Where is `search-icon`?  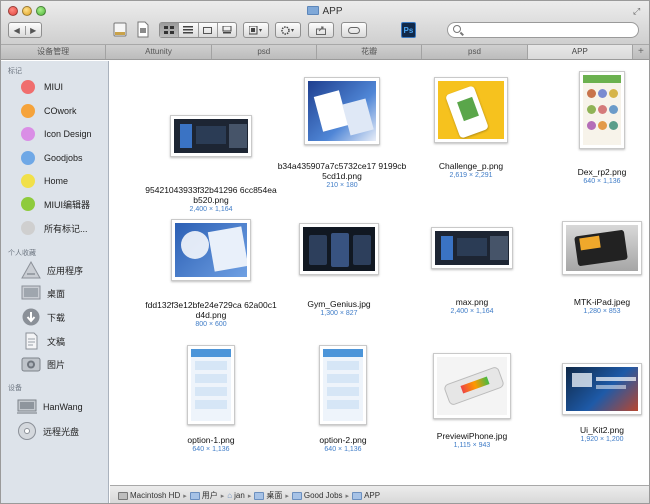 search-icon is located at coordinates (457, 29).